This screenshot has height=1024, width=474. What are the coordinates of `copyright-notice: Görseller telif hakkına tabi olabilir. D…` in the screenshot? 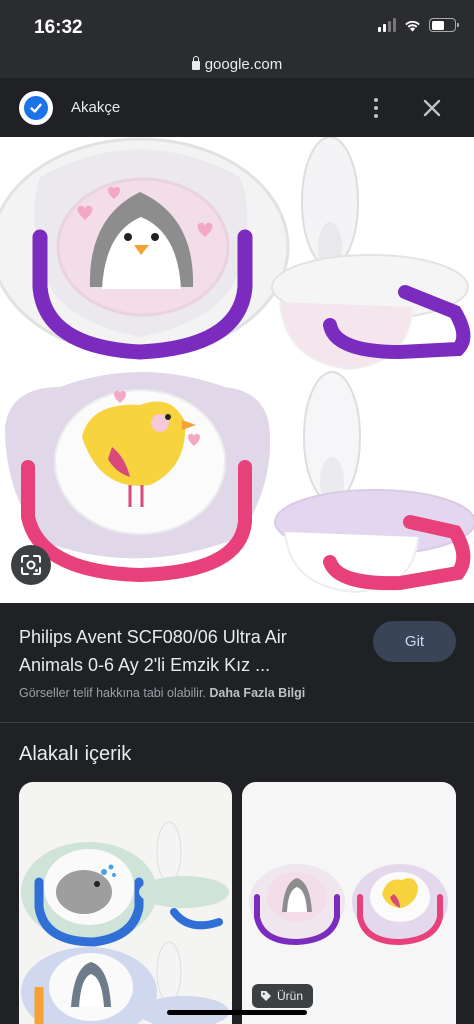 It's located at (162, 693).